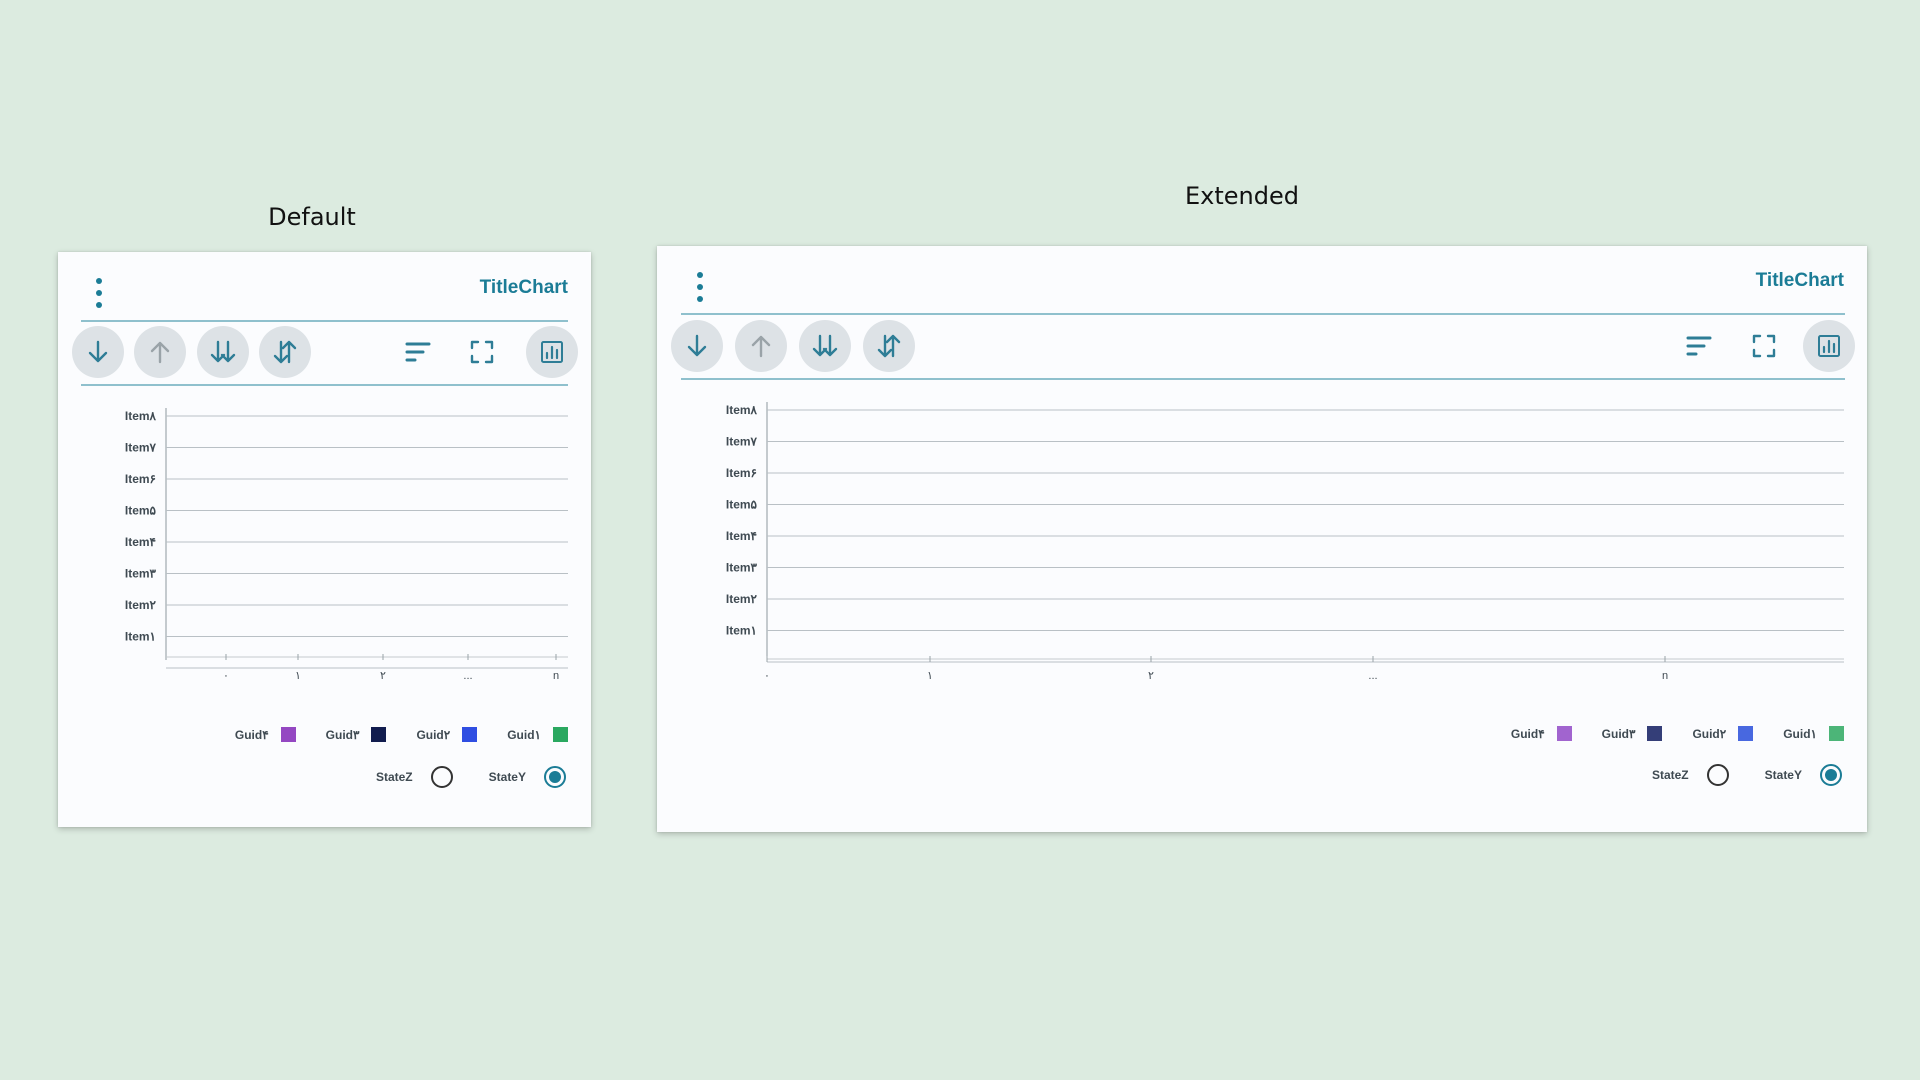  I want to click on double-arrow-down-icon, so click(223, 351).